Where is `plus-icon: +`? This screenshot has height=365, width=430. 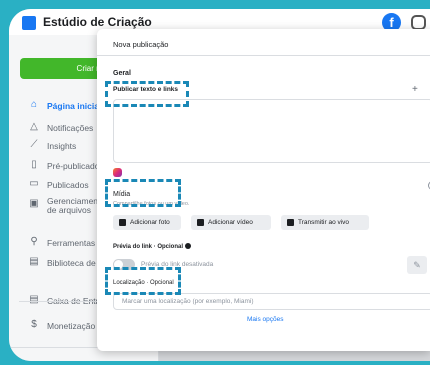
plus-icon: + is located at coordinates (415, 89).